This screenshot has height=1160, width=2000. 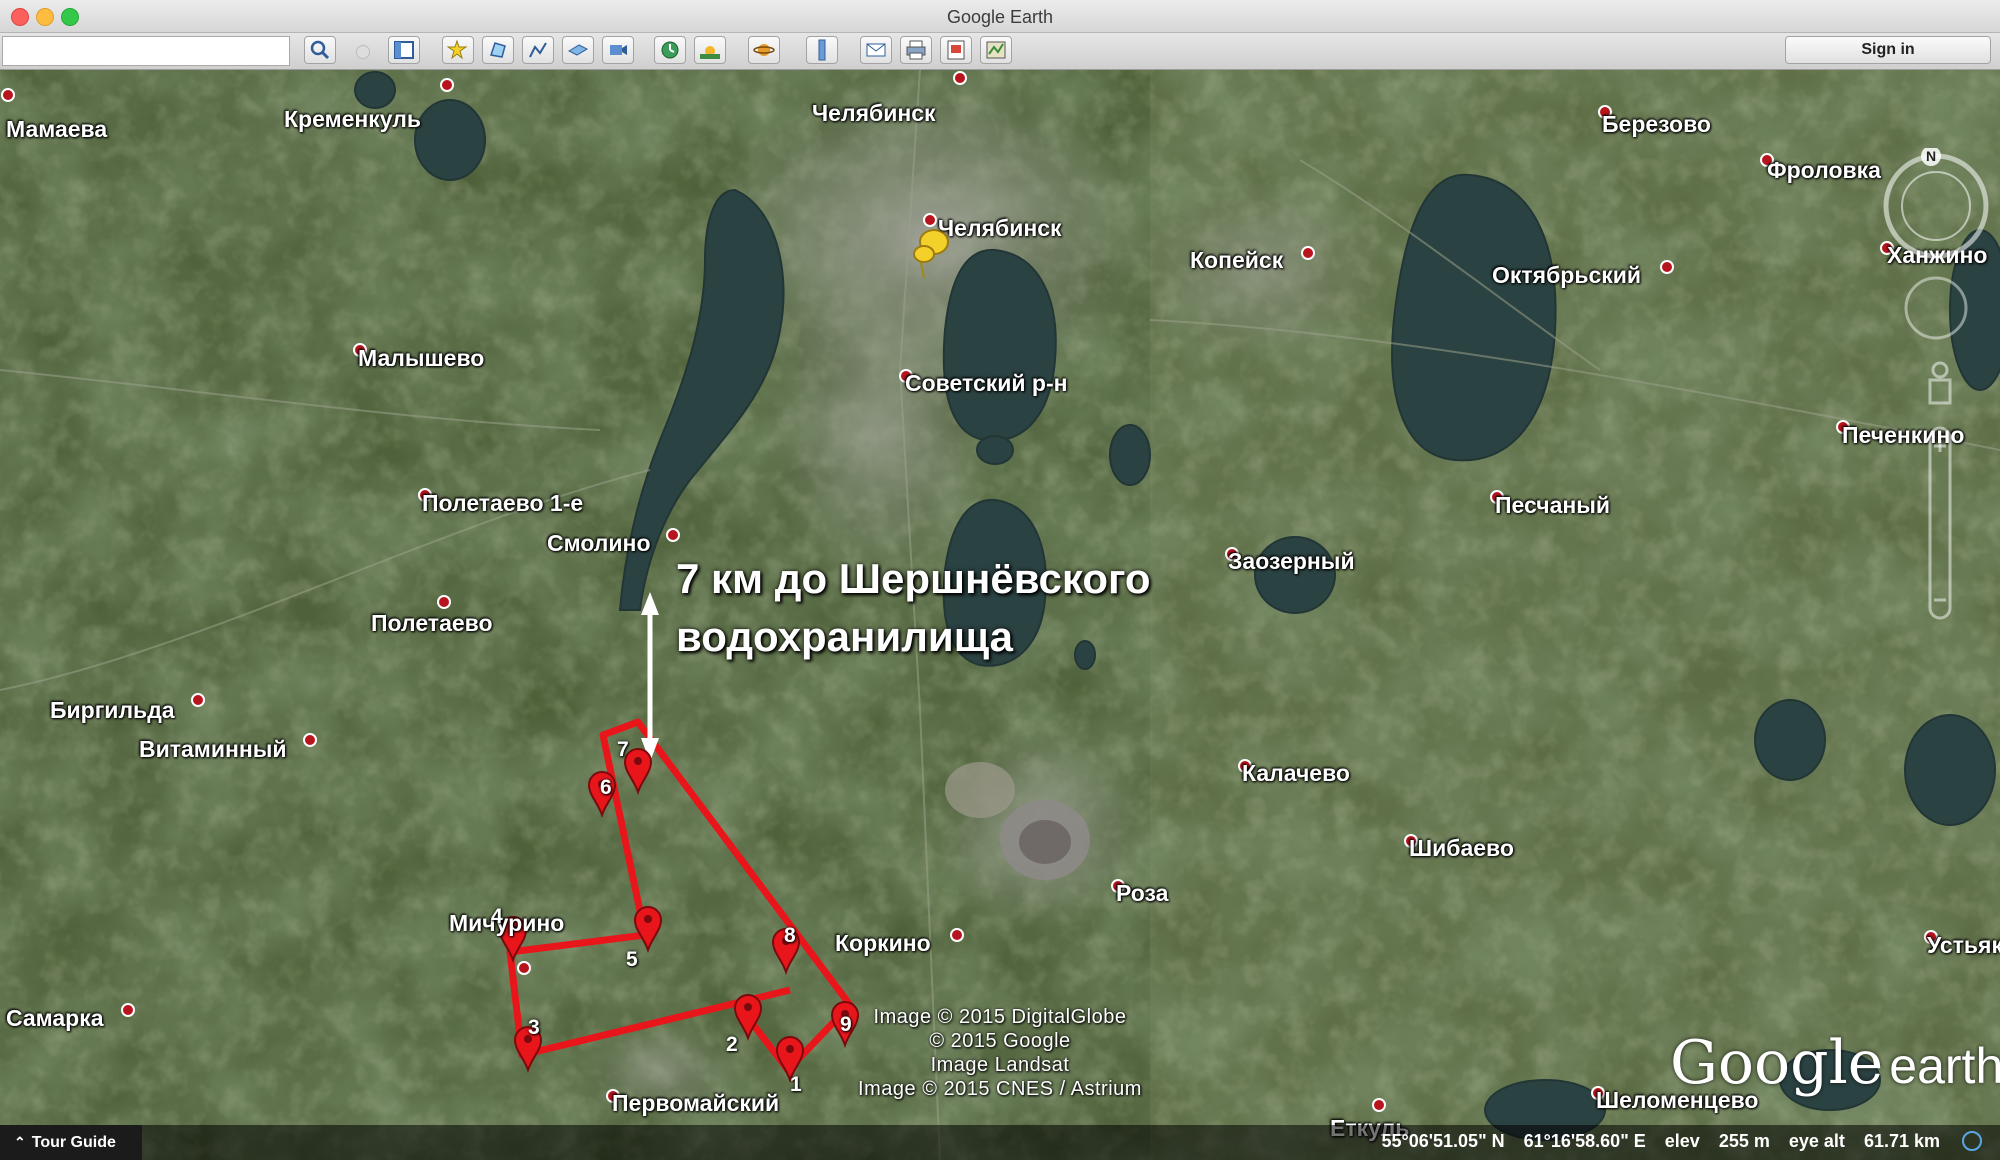 What do you see at coordinates (1236, 260) in the screenshot?
I see `place-label: Копейск` at bounding box center [1236, 260].